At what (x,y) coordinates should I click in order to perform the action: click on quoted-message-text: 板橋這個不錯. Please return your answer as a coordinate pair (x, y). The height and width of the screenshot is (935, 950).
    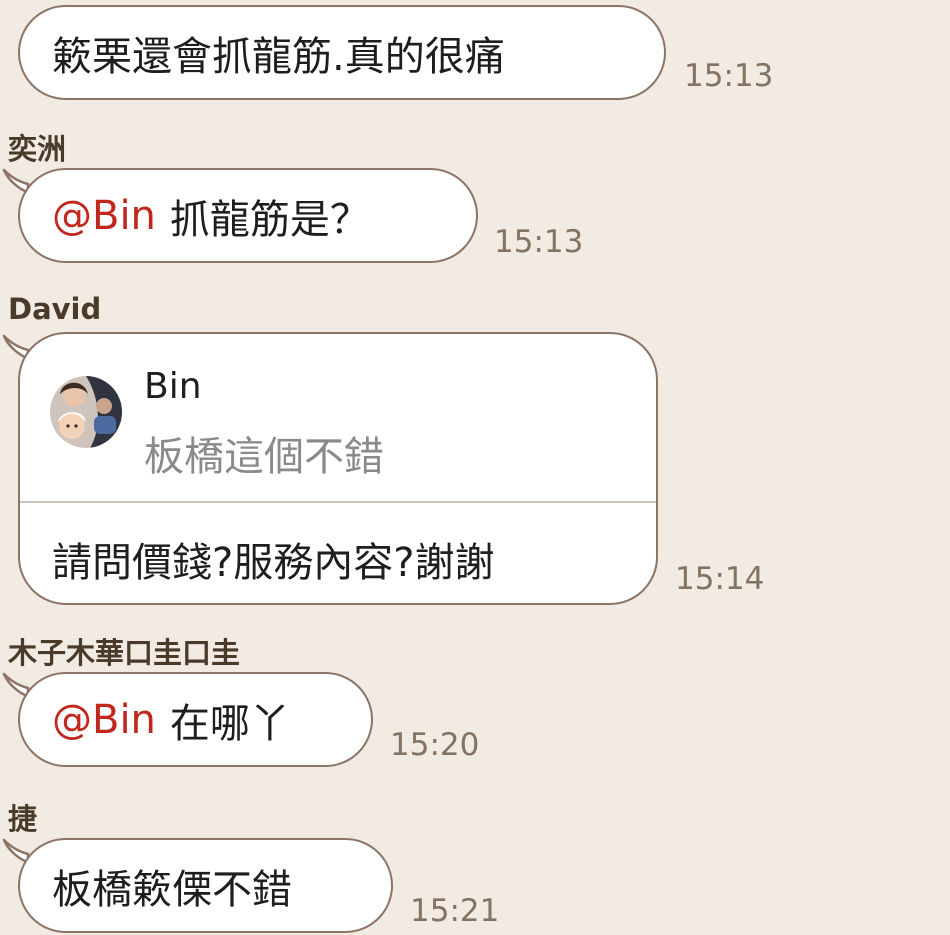
    Looking at the image, I should click on (264, 457).